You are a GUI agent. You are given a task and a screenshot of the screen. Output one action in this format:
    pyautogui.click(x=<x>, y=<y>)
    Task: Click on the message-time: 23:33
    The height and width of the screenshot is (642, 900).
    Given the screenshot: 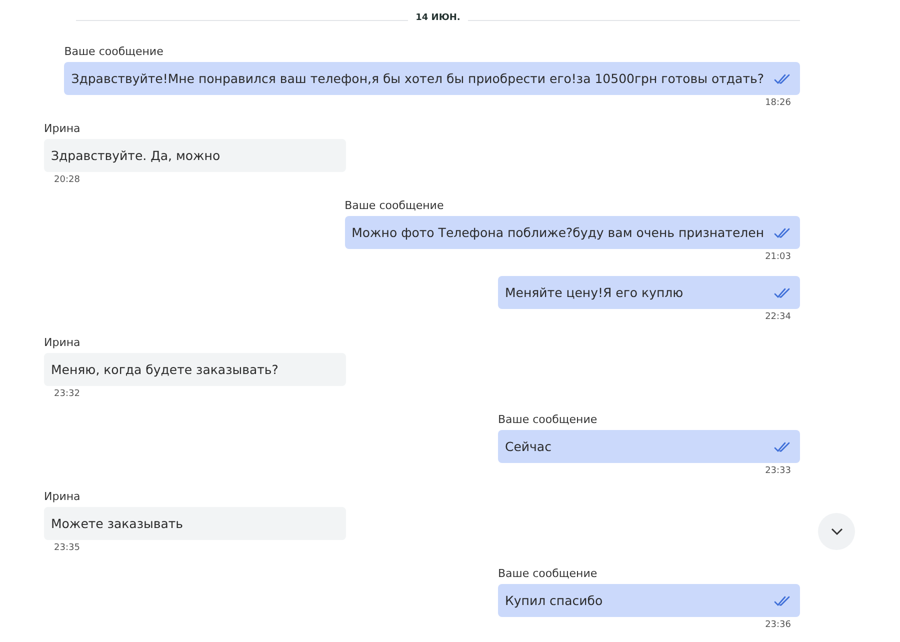 What is the action you would take?
    pyautogui.click(x=778, y=471)
    